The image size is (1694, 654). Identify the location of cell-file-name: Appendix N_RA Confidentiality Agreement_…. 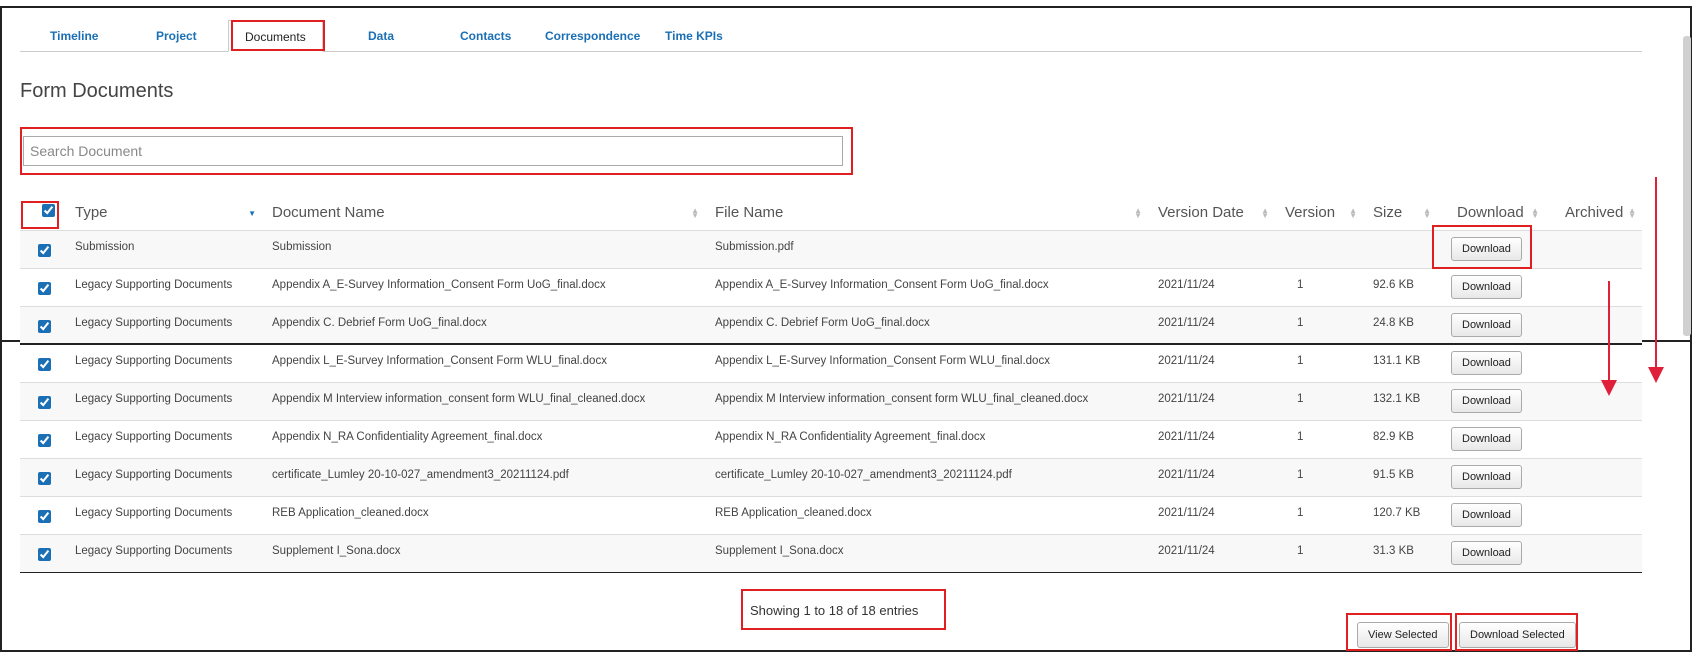
(850, 436).